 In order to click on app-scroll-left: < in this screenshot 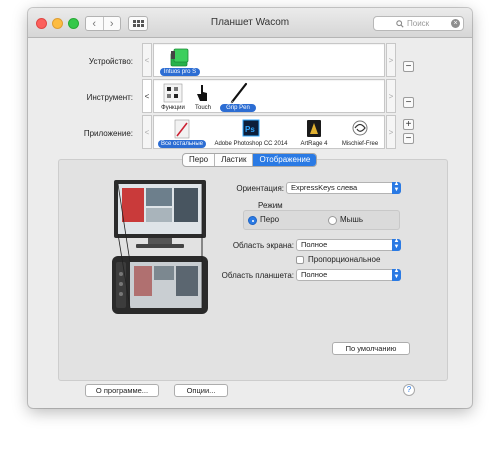, I will do `click(147, 132)`.